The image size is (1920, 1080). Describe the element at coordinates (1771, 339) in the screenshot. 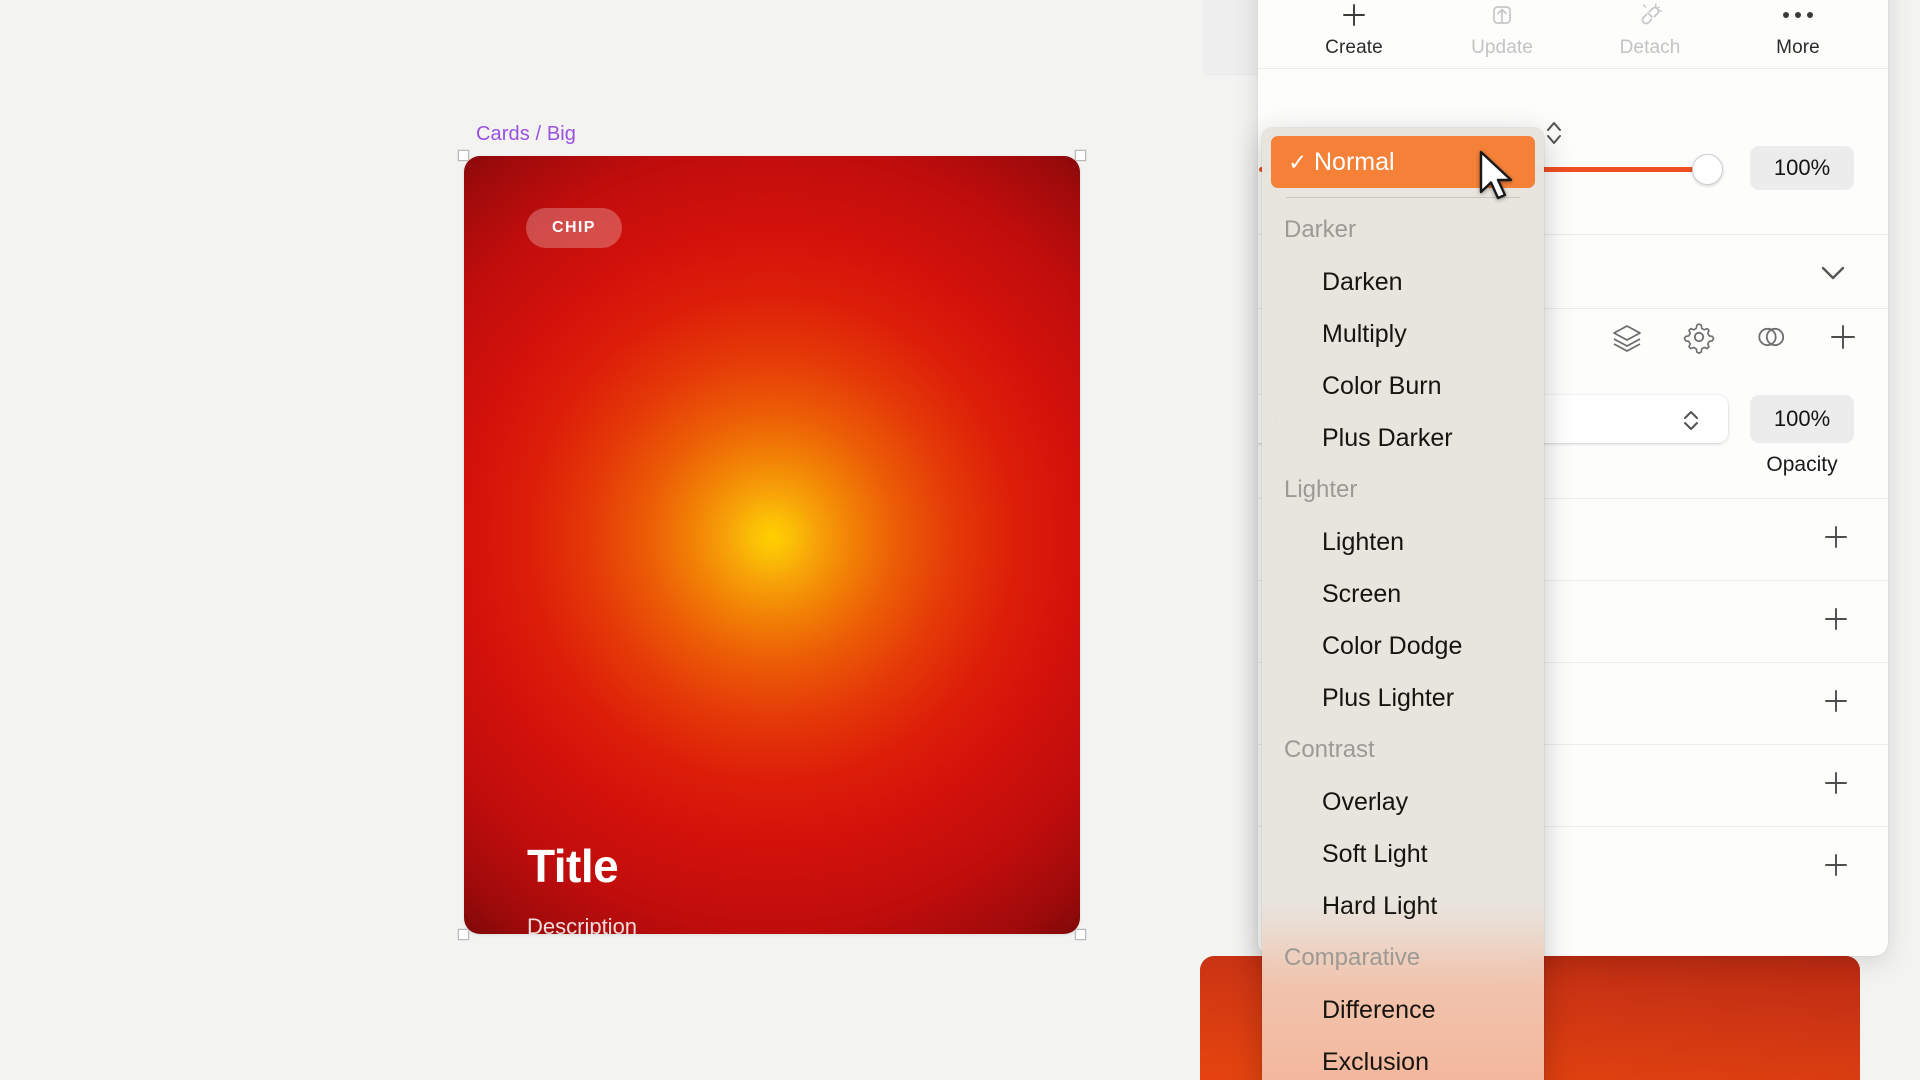

I see `blend-modes-icon` at that location.